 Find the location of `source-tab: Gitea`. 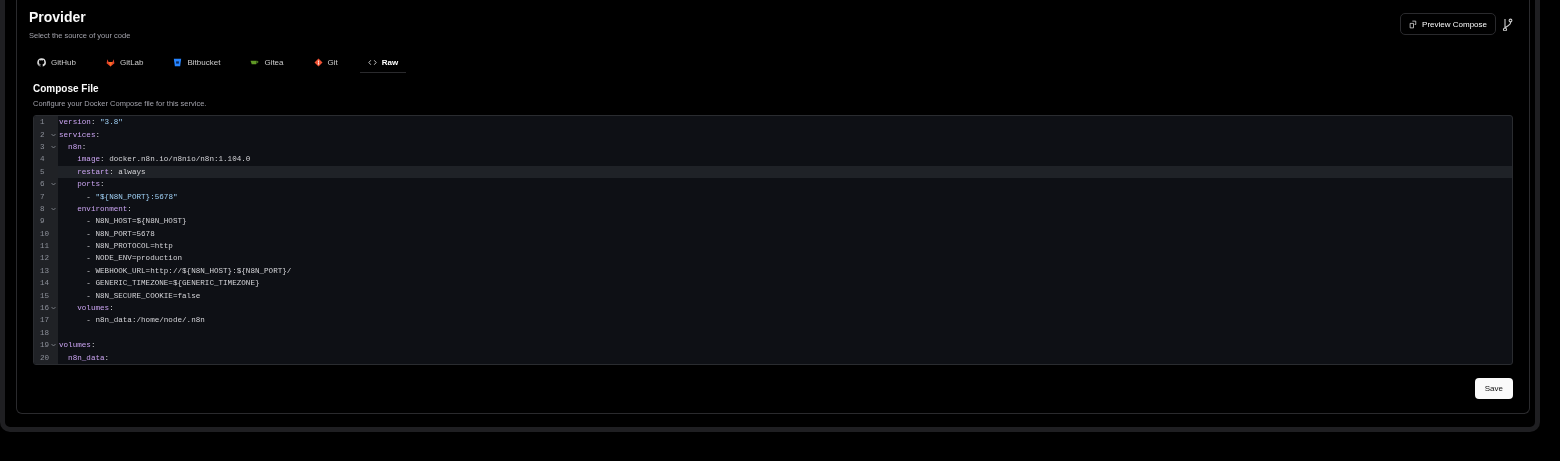

source-tab: Gitea is located at coordinates (267, 63).